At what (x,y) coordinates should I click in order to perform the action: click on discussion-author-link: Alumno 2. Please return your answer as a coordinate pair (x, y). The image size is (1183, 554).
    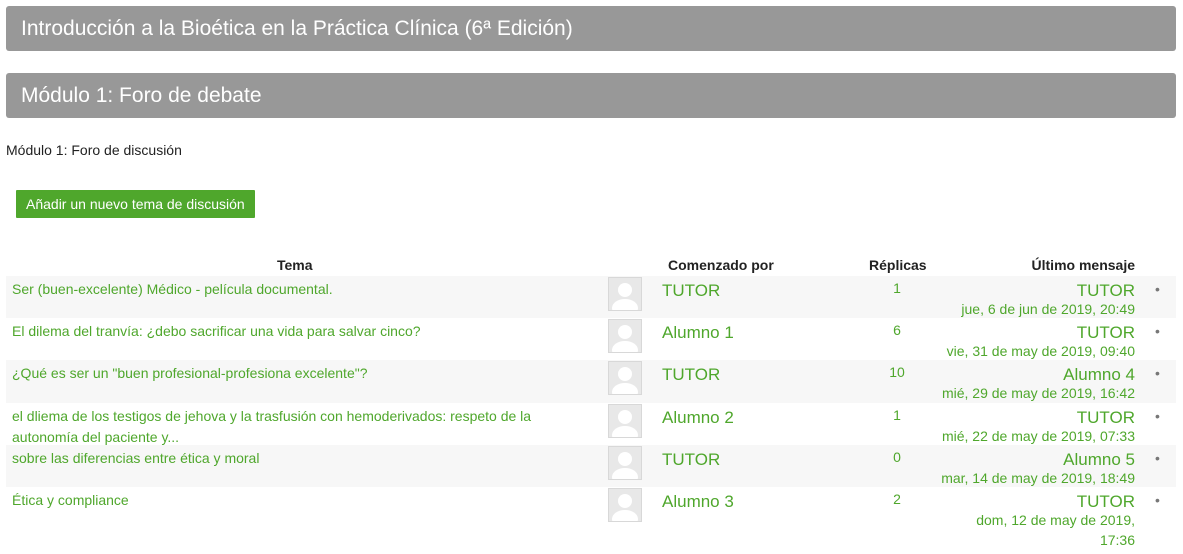
    Looking at the image, I should click on (698, 418).